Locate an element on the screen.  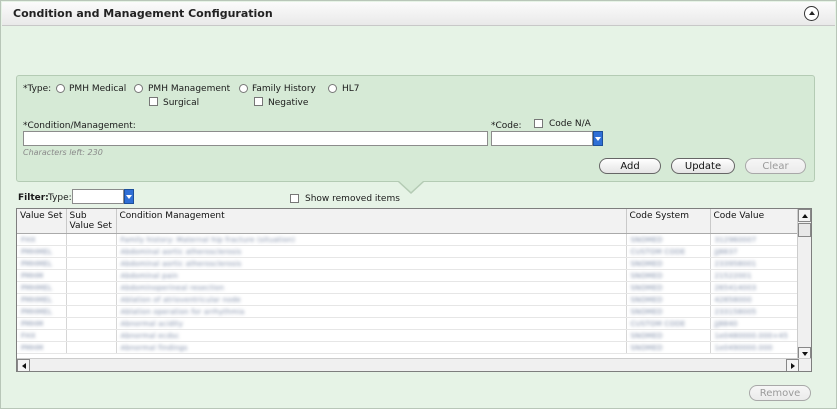
update-button: Update is located at coordinates (703, 166).